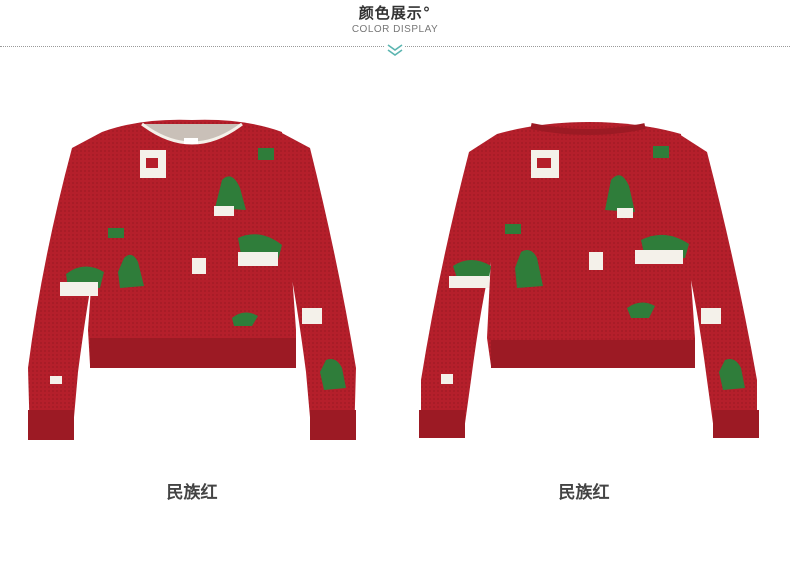 This screenshot has height=564, width=790. I want to click on color-label-front: 民族红, so click(192, 493).